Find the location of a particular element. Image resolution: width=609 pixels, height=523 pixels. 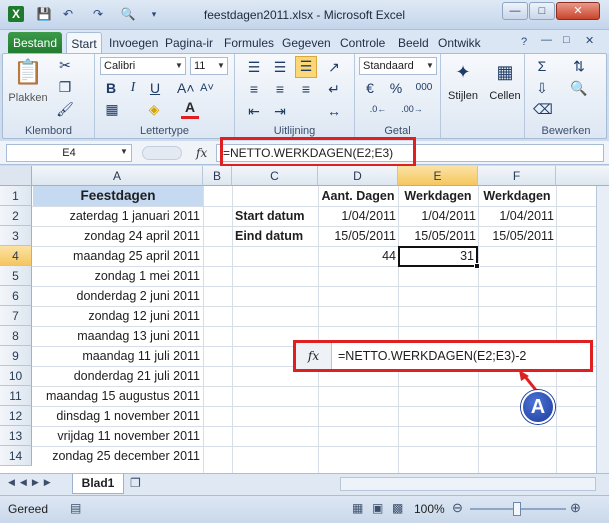

cell-a14: zondag 25 december 2011 is located at coordinates (116, 456).